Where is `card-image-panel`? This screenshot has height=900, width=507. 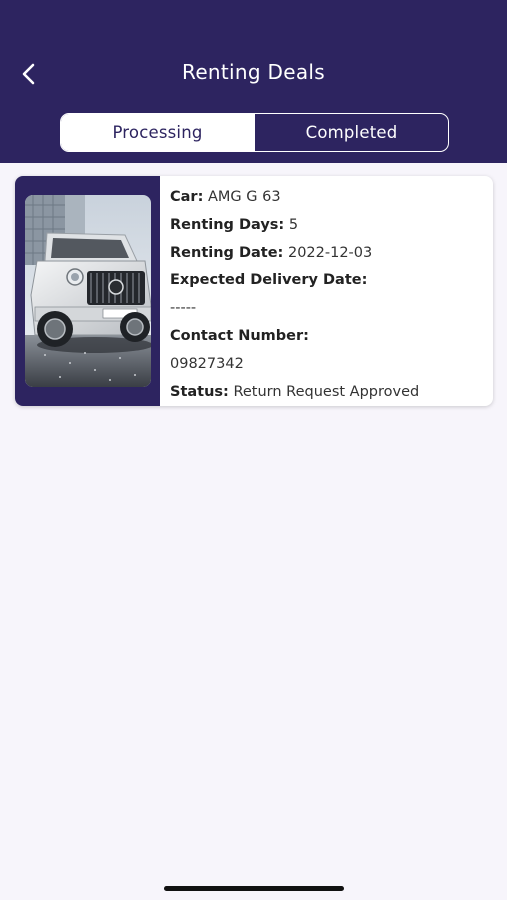 card-image-panel is located at coordinates (87, 291).